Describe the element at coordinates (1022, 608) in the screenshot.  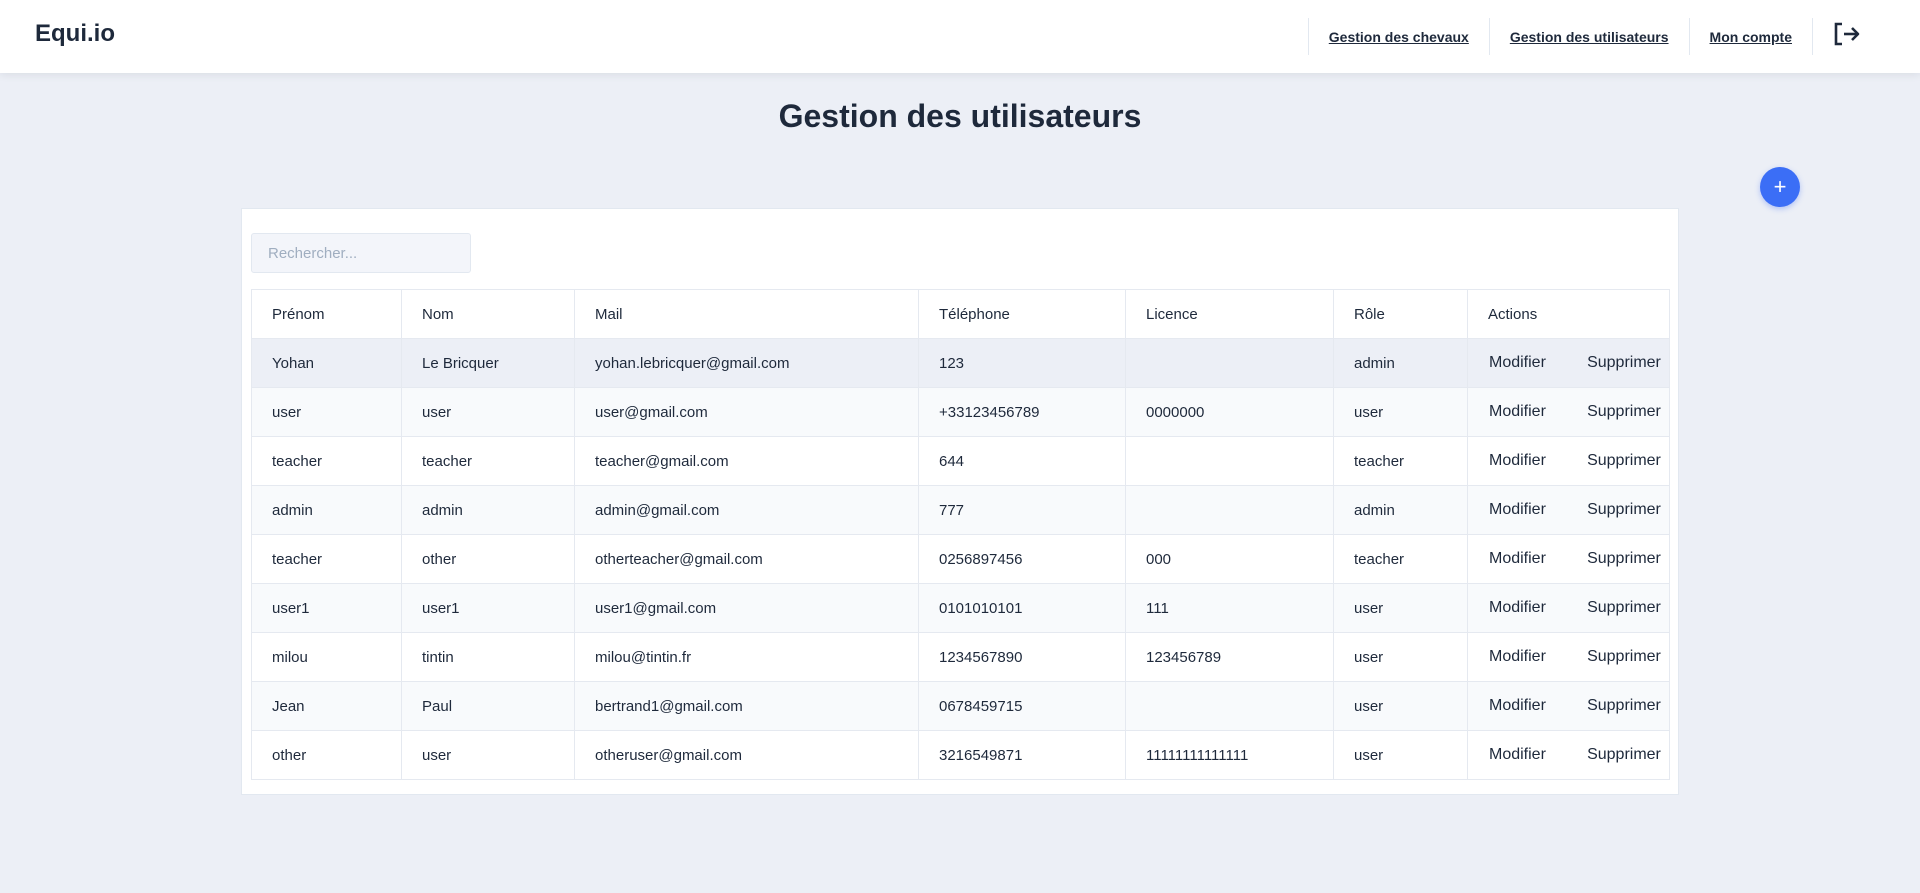
I see `cell-telephone: 0101010101` at that location.